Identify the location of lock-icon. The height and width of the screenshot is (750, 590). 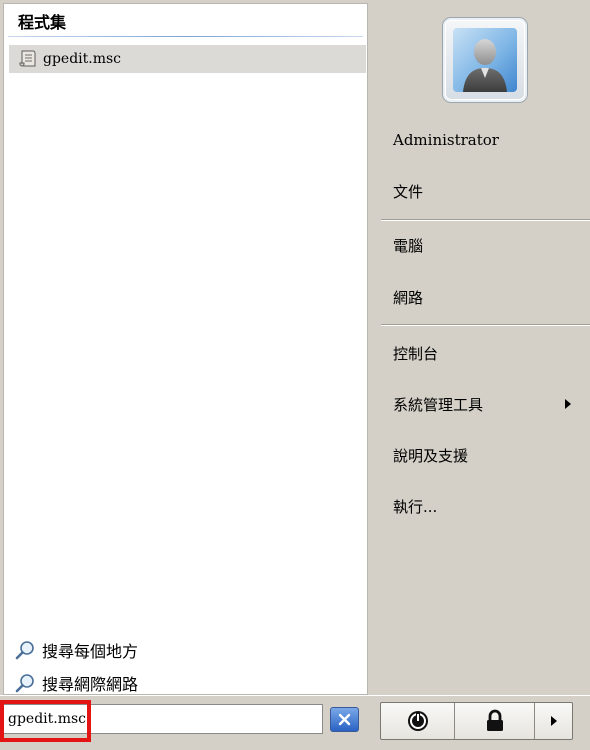
(494, 720).